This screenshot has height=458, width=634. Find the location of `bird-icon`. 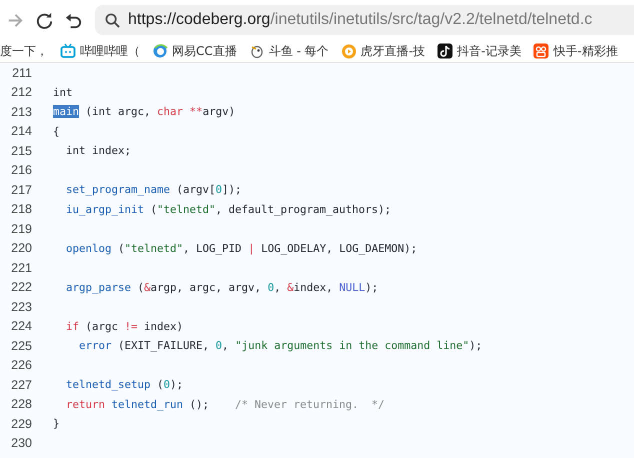

bird-icon is located at coordinates (256, 51).